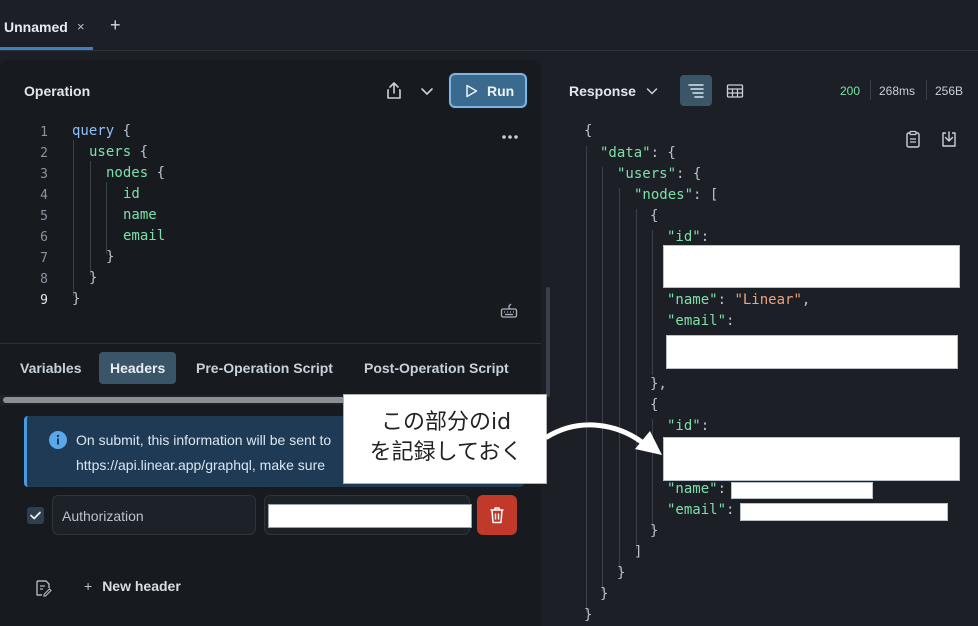 The width and height of the screenshot is (978, 626). Describe the element at coordinates (850, 91) in the screenshot. I see `status-code: 200` at that location.